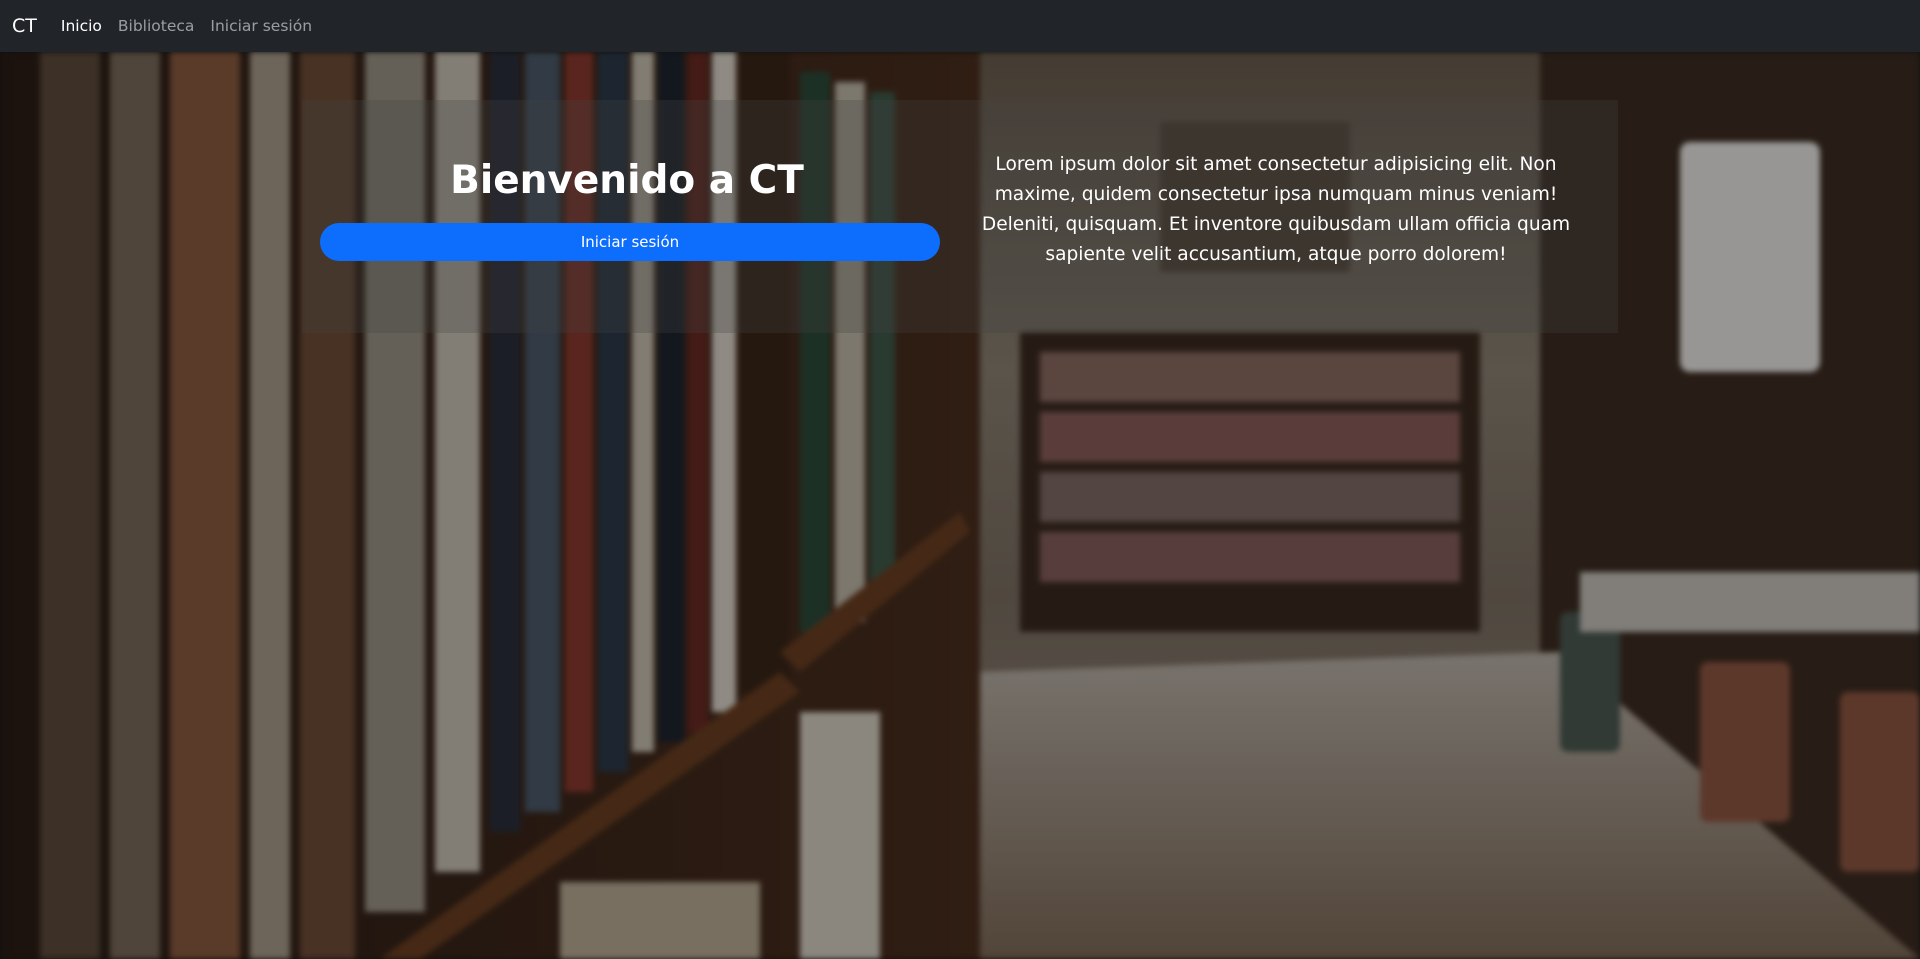 The image size is (1920, 959). Describe the element at coordinates (630, 242) in the screenshot. I see `login-button: Iniciar sesión` at that location.